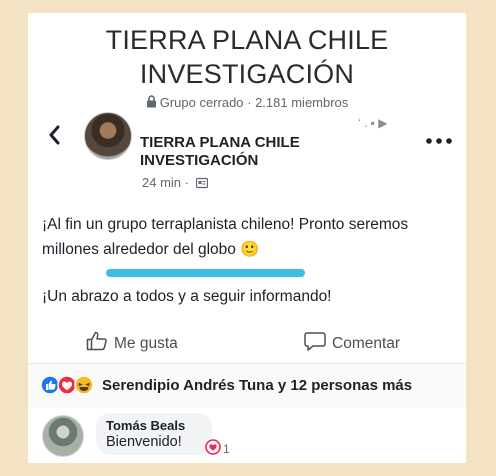 The height and width of the screenshot is (476, 496). What do you see at coordinates (165, 182) in the screenshot?
I see `post-time-text: 24 min ·` at bounding box center [165, 182].